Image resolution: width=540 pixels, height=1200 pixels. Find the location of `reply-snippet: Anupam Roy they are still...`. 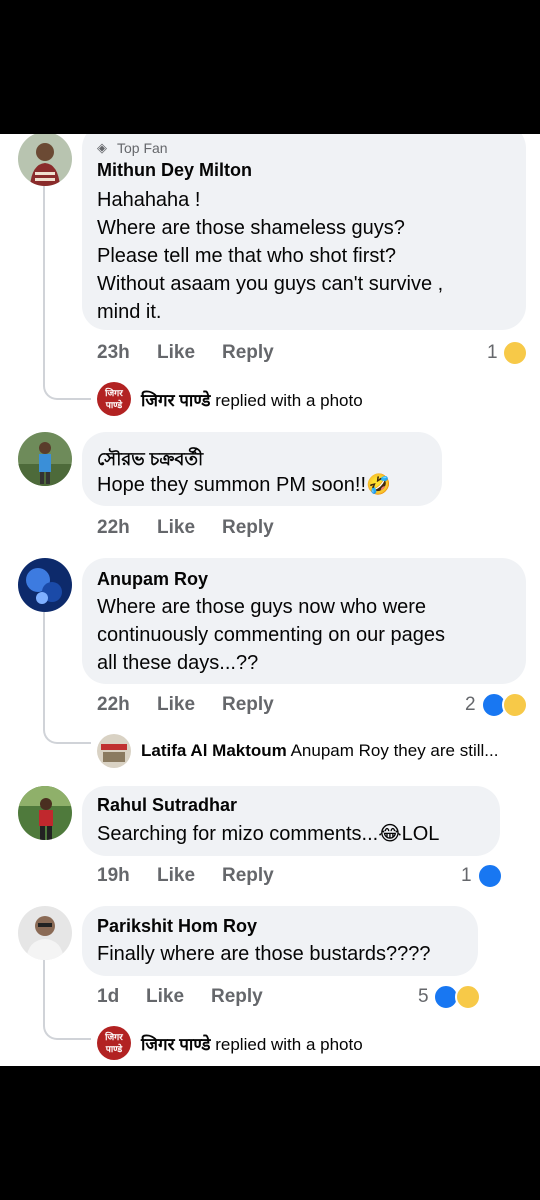

reply-snippet: Anupam Roy they are still... is located at coordinates (394, 750).